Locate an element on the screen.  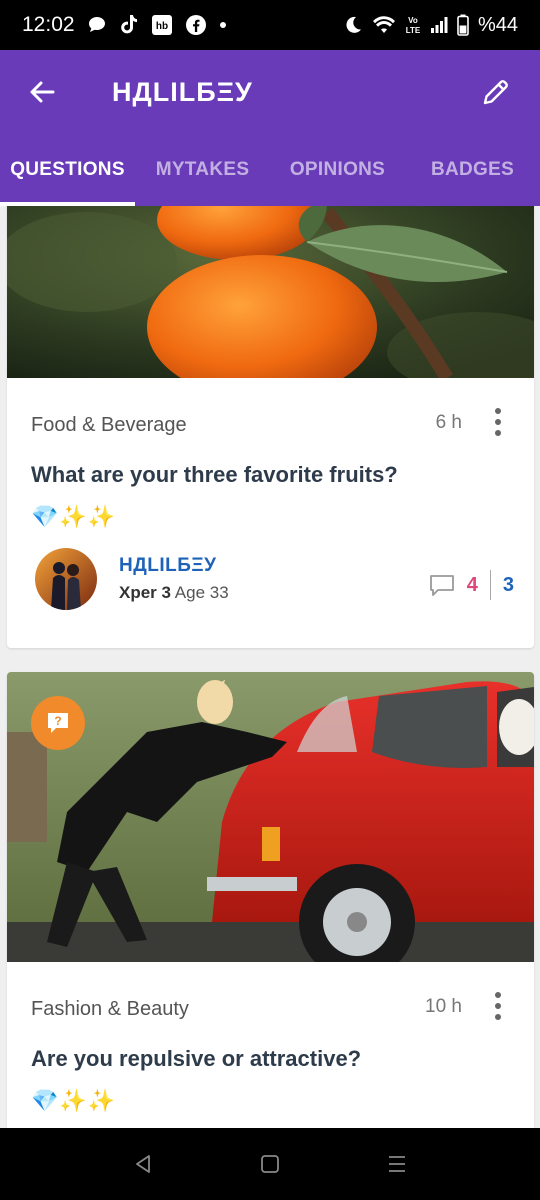
wifi-icon is located at coordinates (384, 25).